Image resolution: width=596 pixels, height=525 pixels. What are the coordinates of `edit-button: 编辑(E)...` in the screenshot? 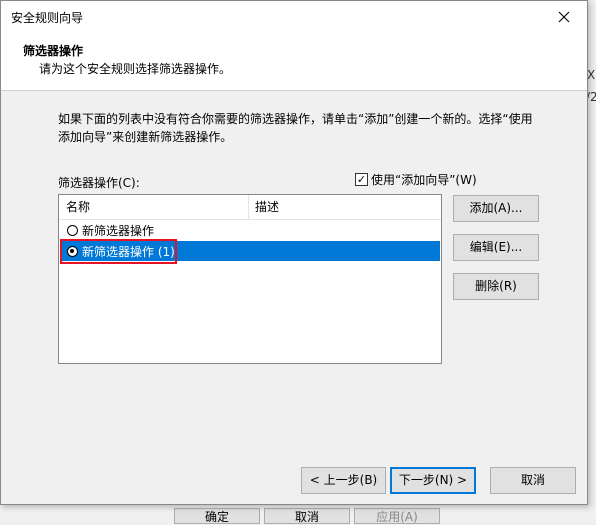 It's located at (496, 247).